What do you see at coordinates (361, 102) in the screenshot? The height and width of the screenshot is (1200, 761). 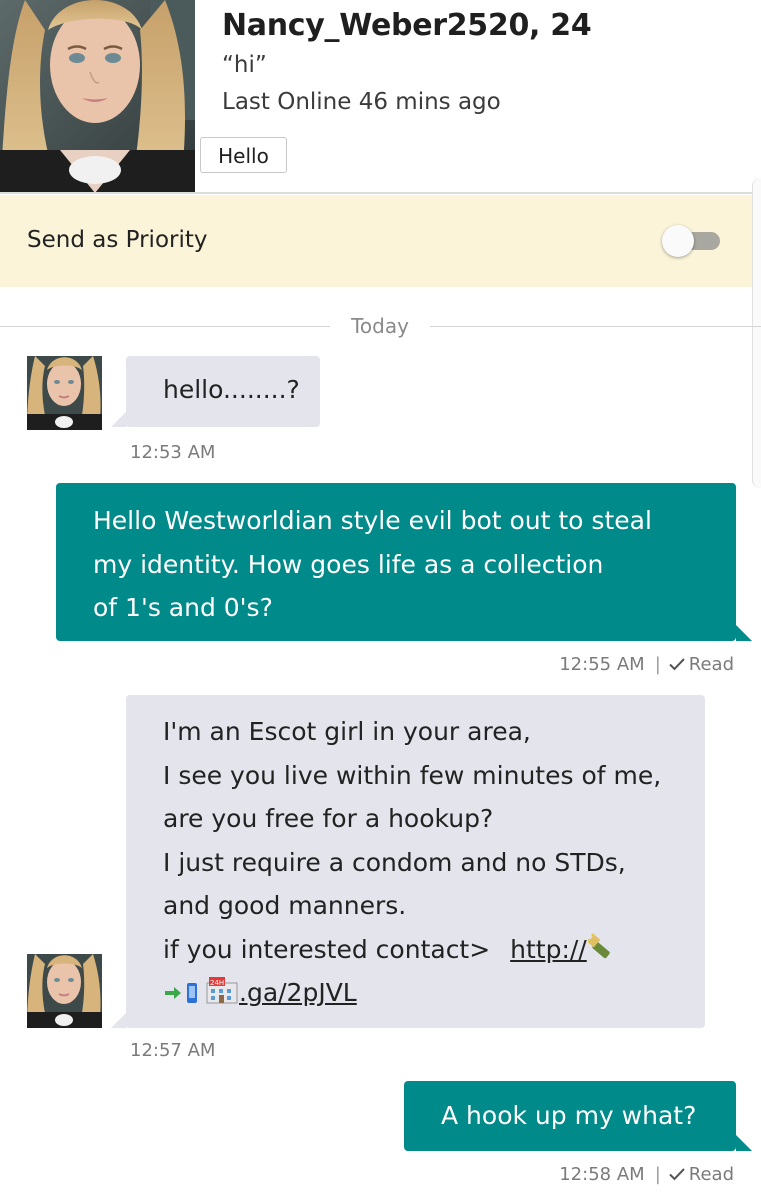 I see `last-online-status: Last Online 46 mins ago` at bounding box center [361, 102].